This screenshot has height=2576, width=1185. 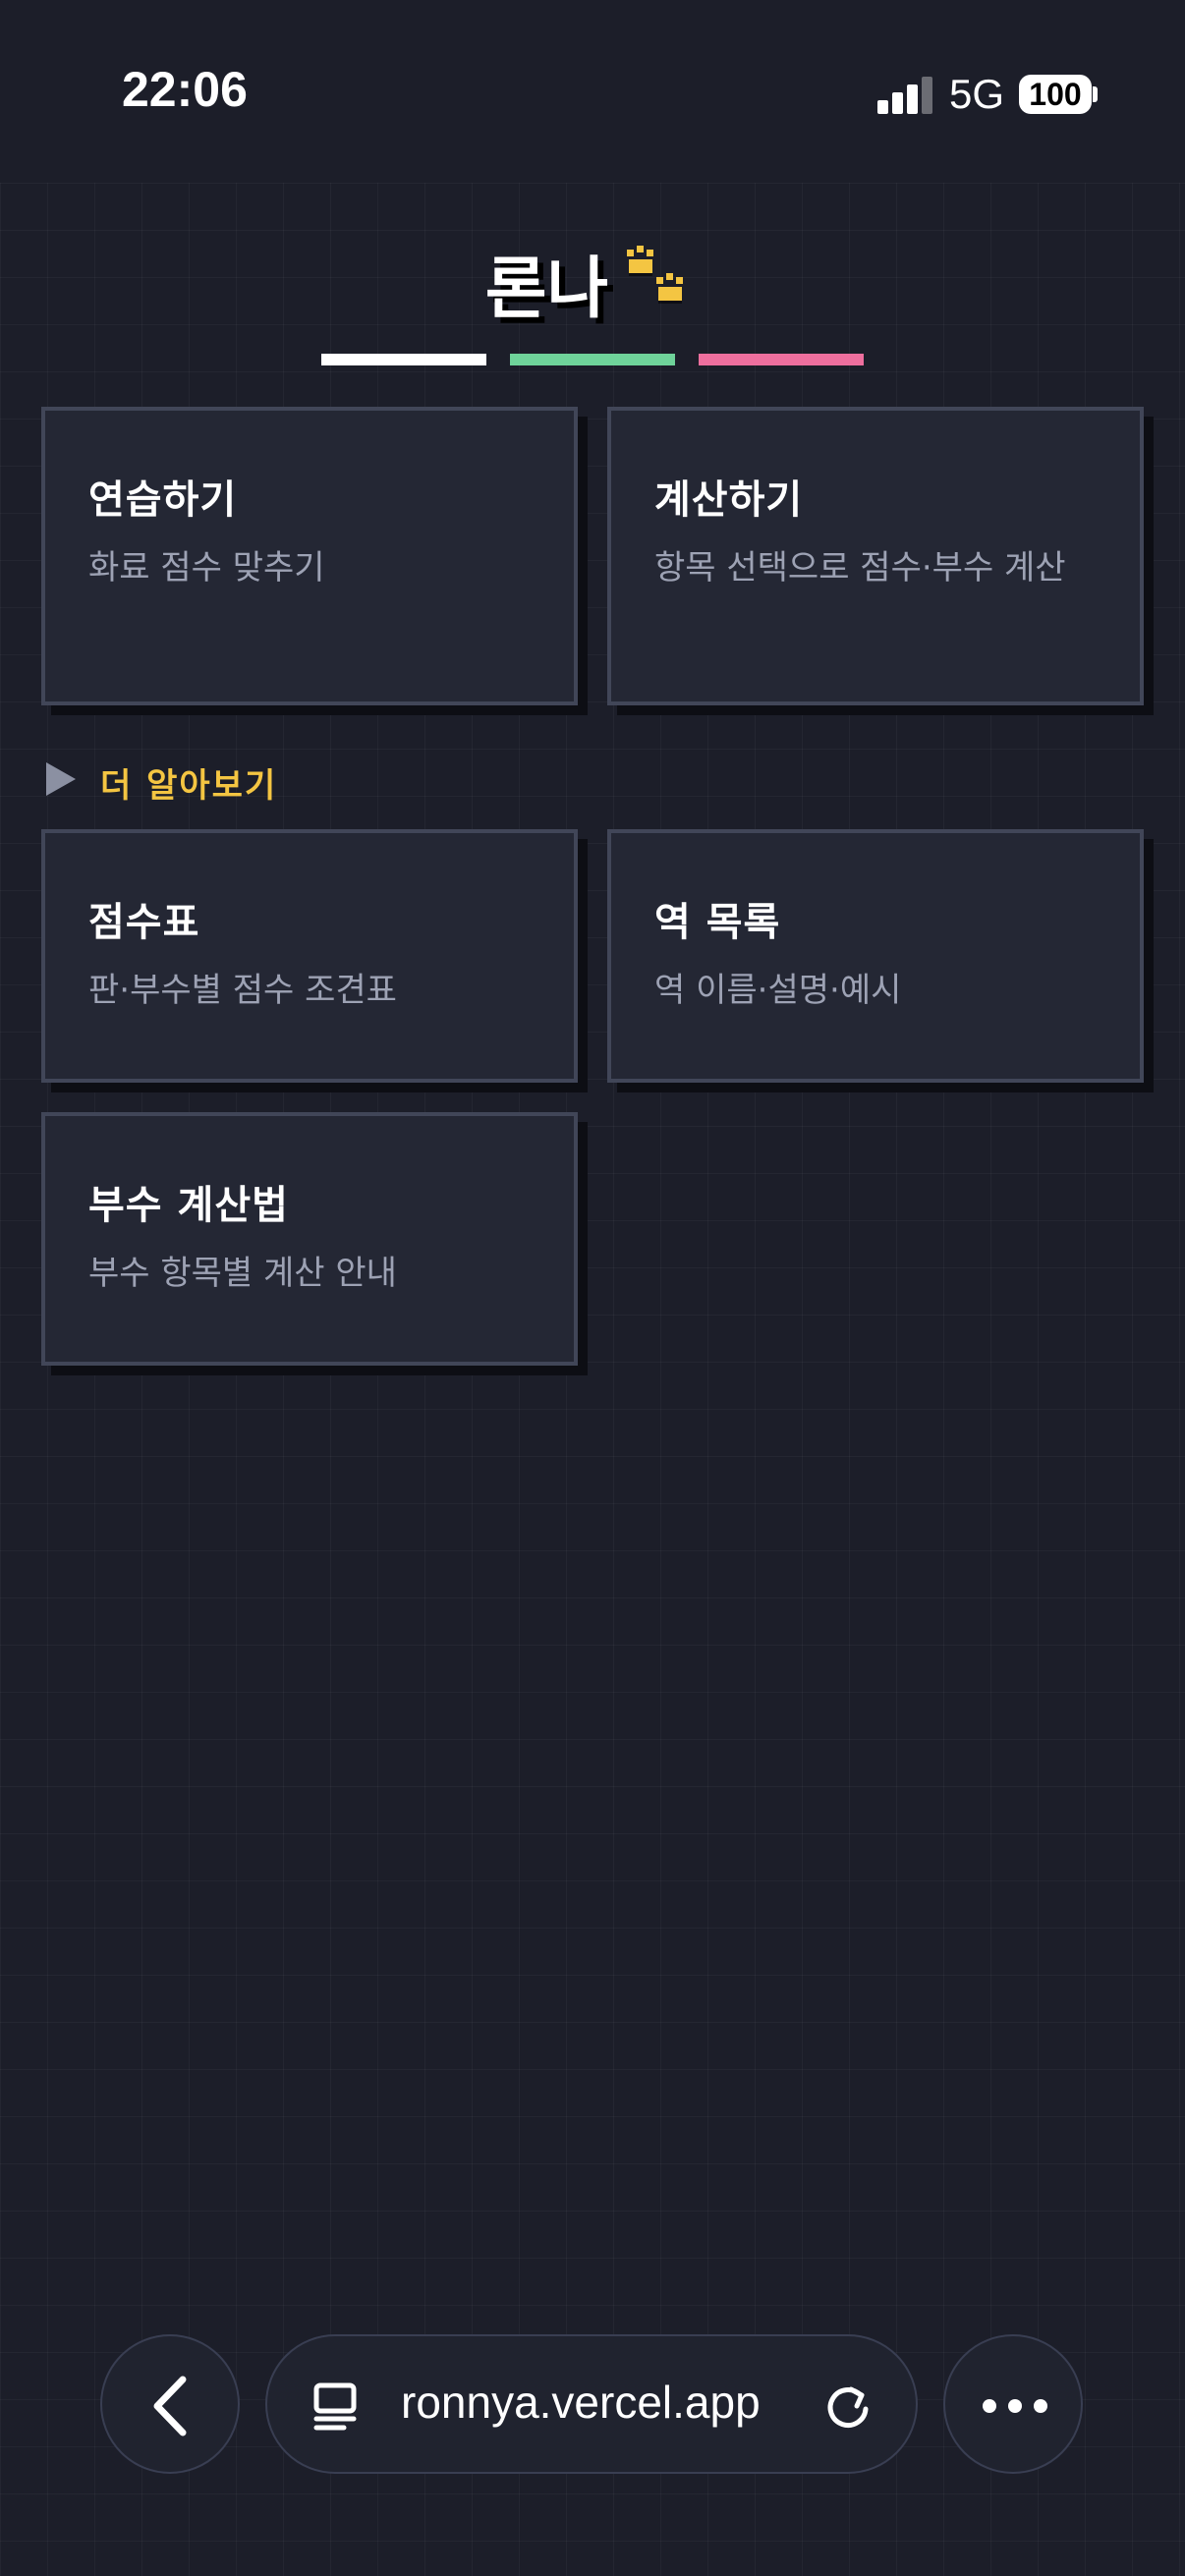 I want to click on chevron-left-icon, so click(x=170, y=2406).